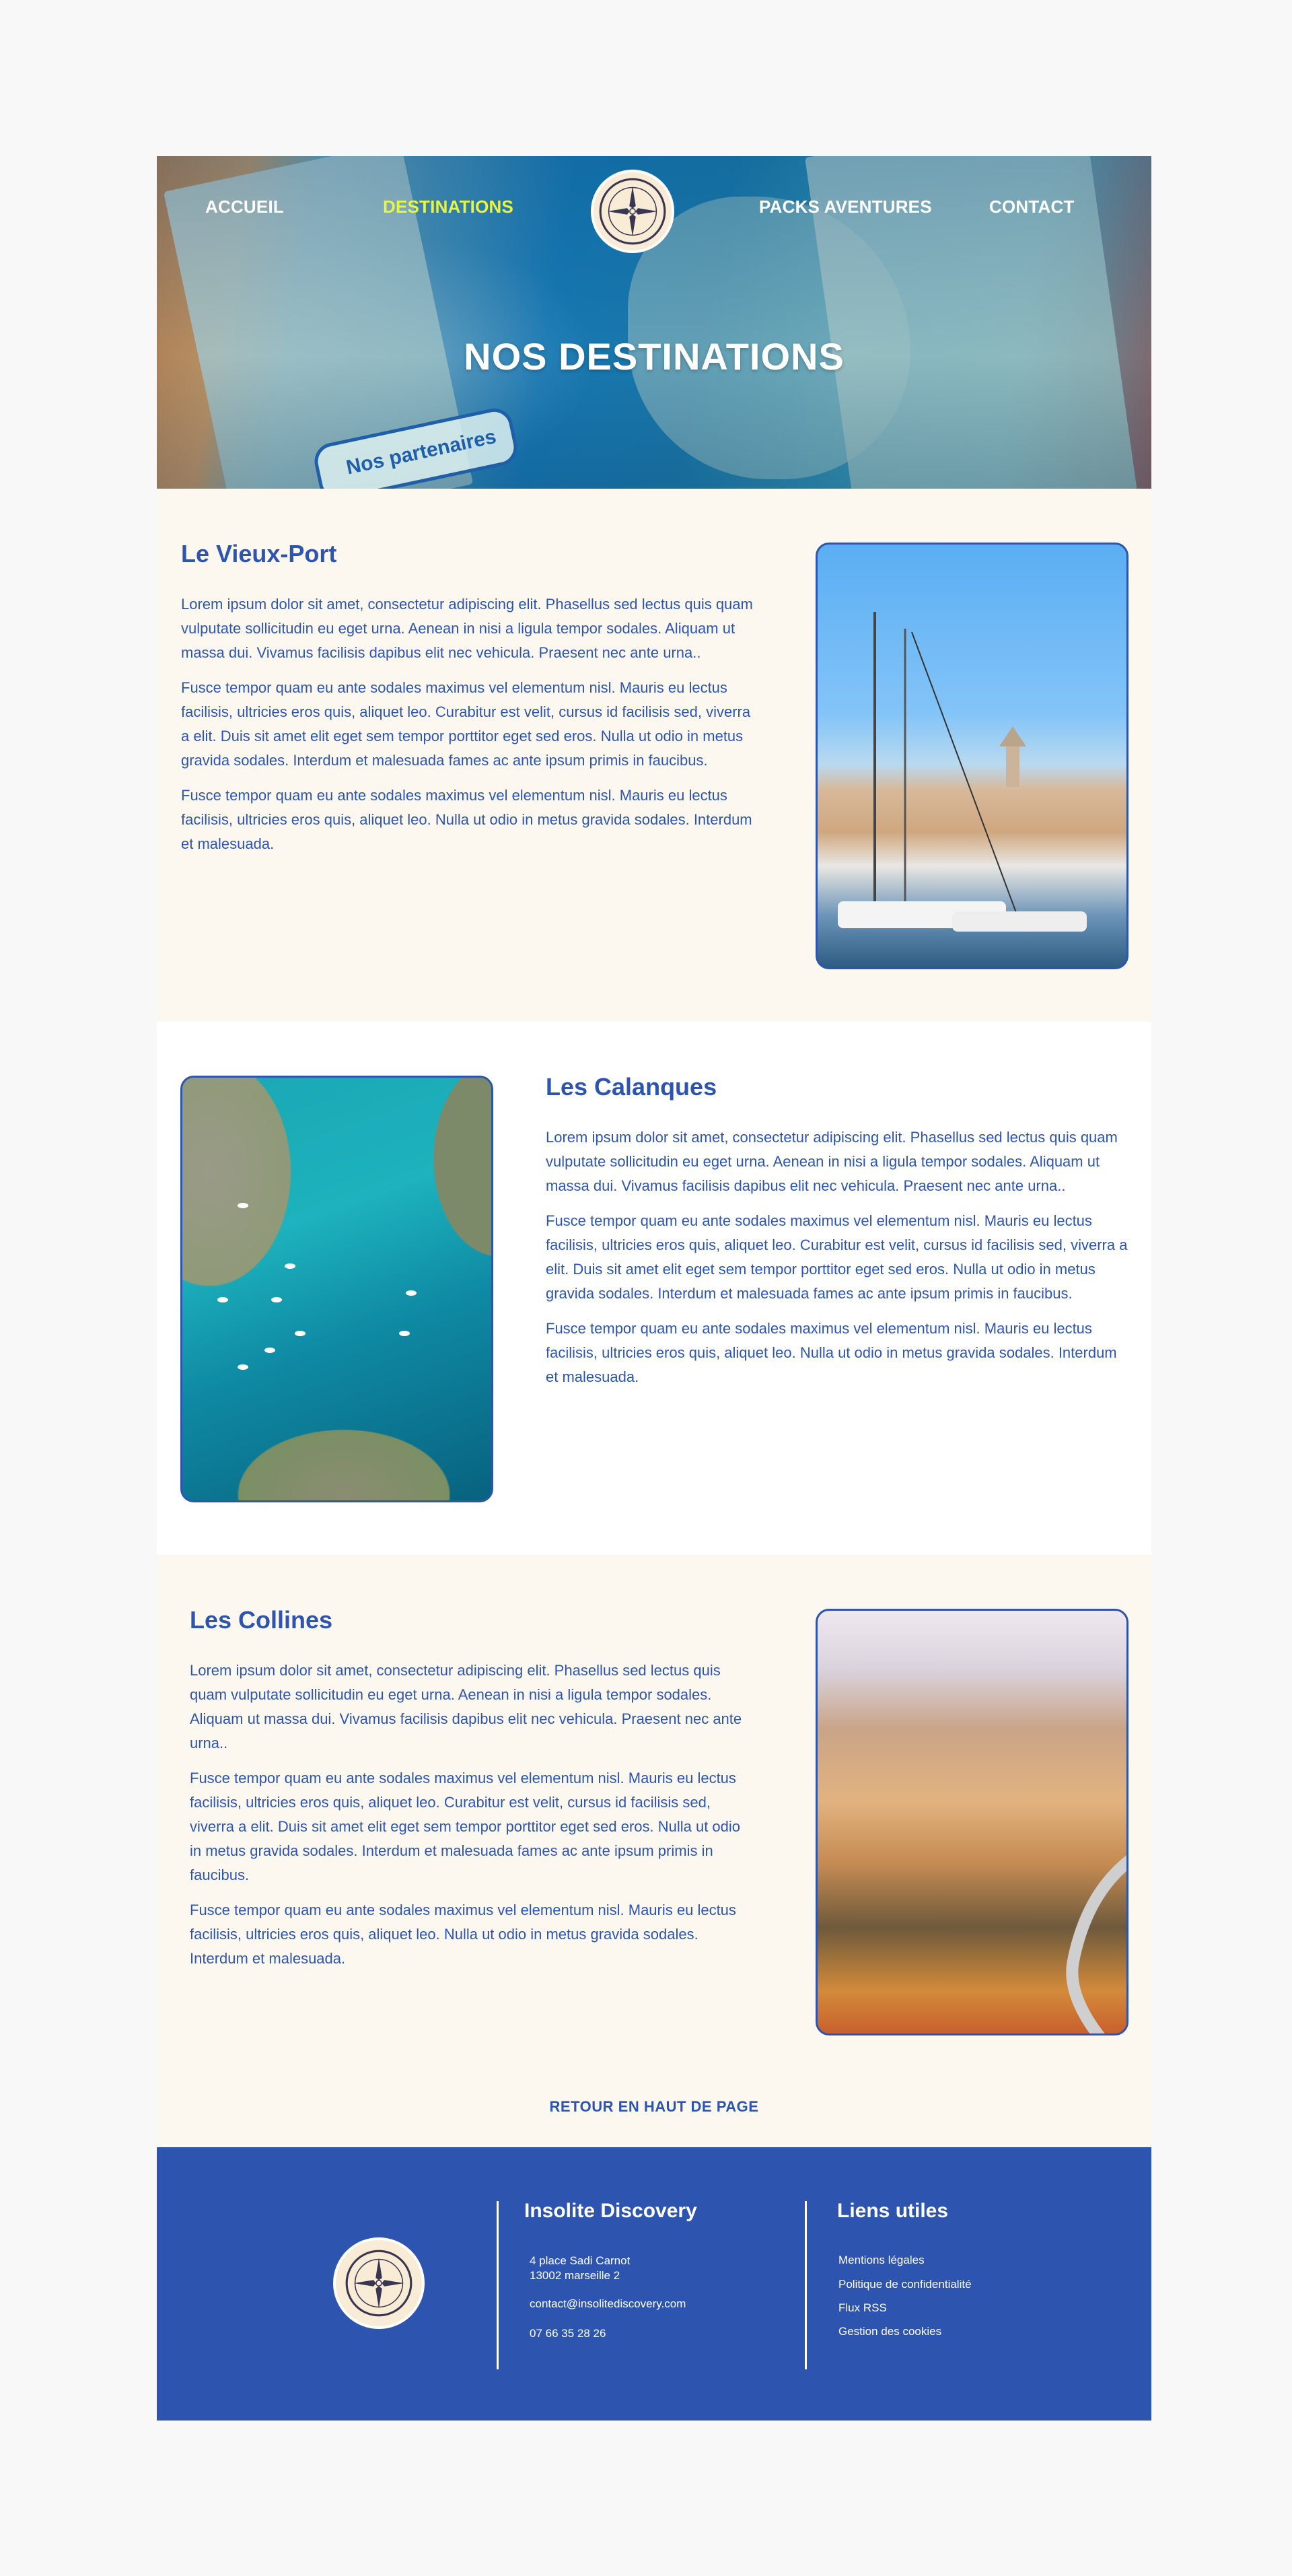 The height and width of the screenshot is (2576, 1292). I want to click on photo-vieux-port, so click(972, 756).